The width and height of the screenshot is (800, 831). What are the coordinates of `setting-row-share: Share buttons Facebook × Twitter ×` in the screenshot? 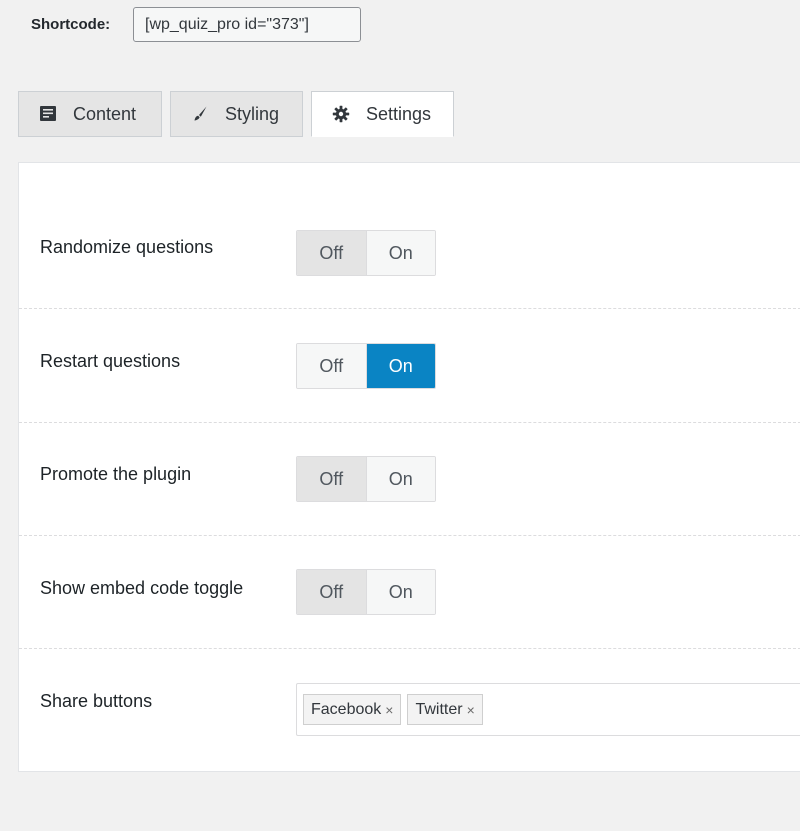 It's located at (409, 705).